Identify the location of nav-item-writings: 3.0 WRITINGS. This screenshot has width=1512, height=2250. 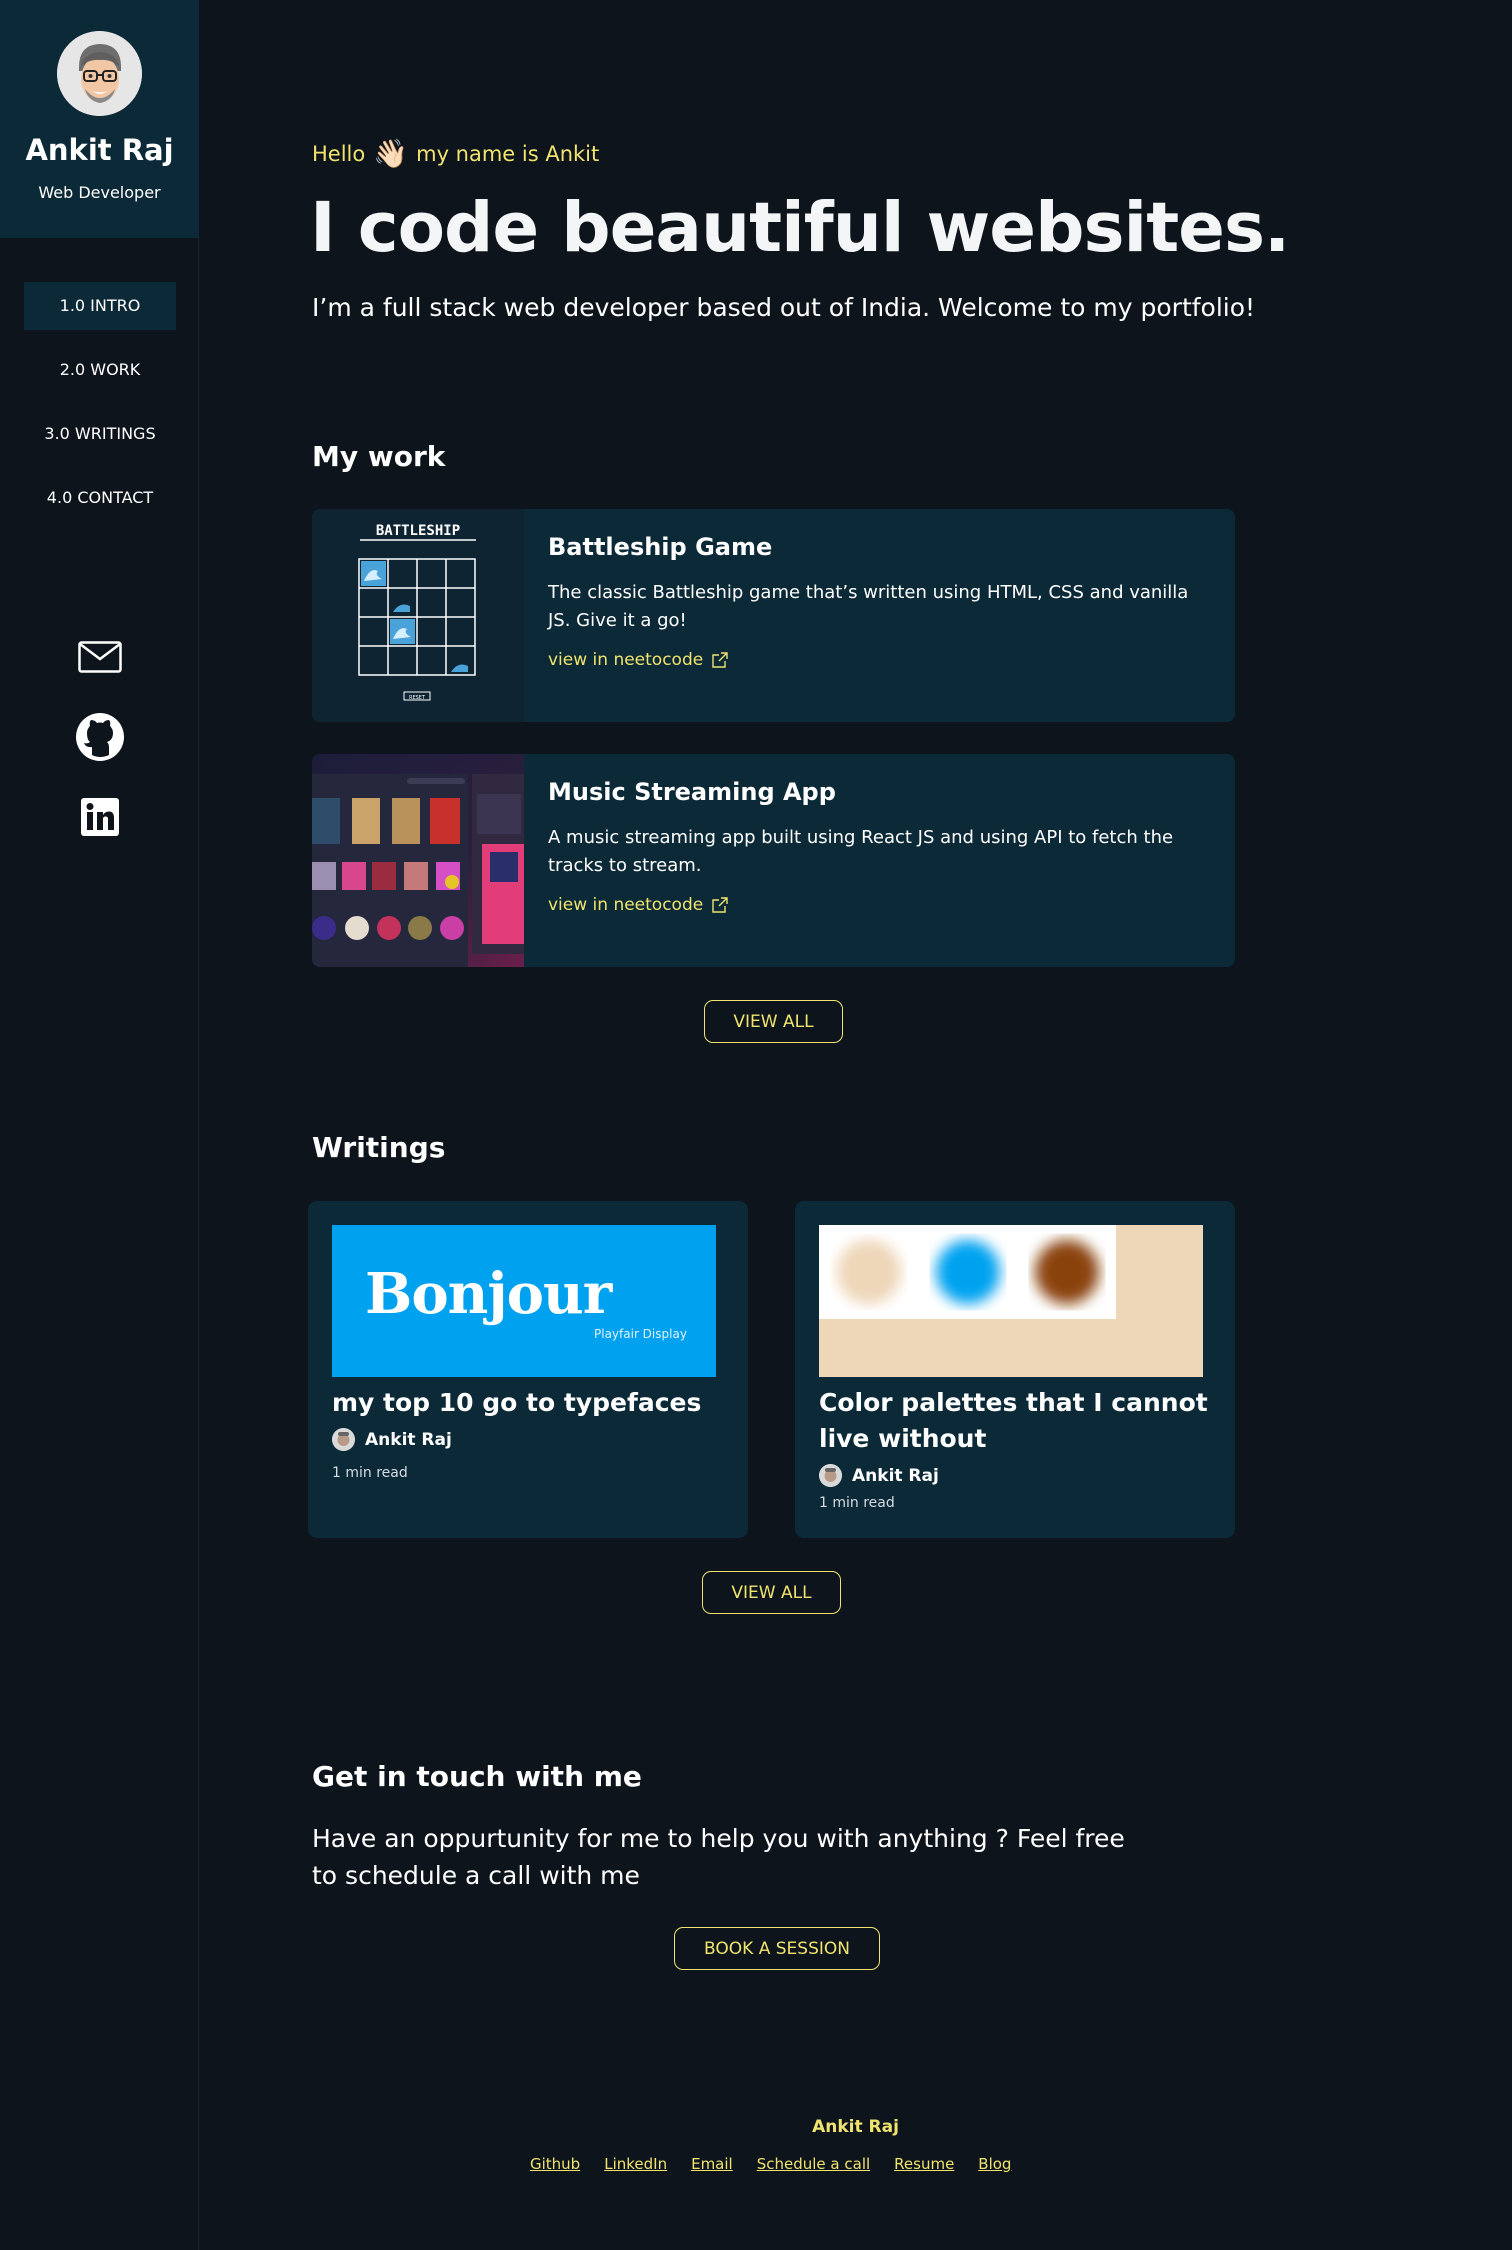
(100, 434).